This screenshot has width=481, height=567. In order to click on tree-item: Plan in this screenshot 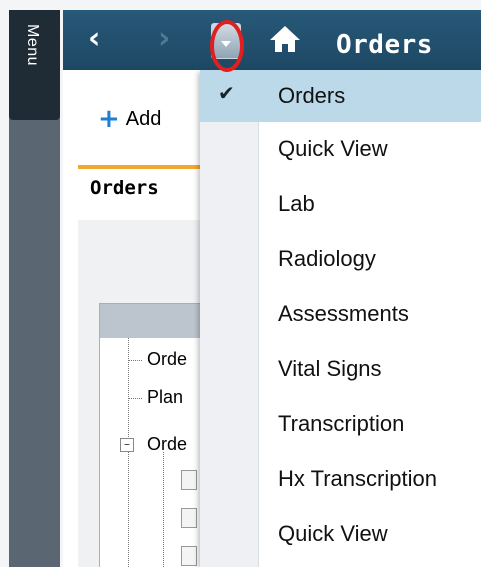, I will do `click(165, 397)`.